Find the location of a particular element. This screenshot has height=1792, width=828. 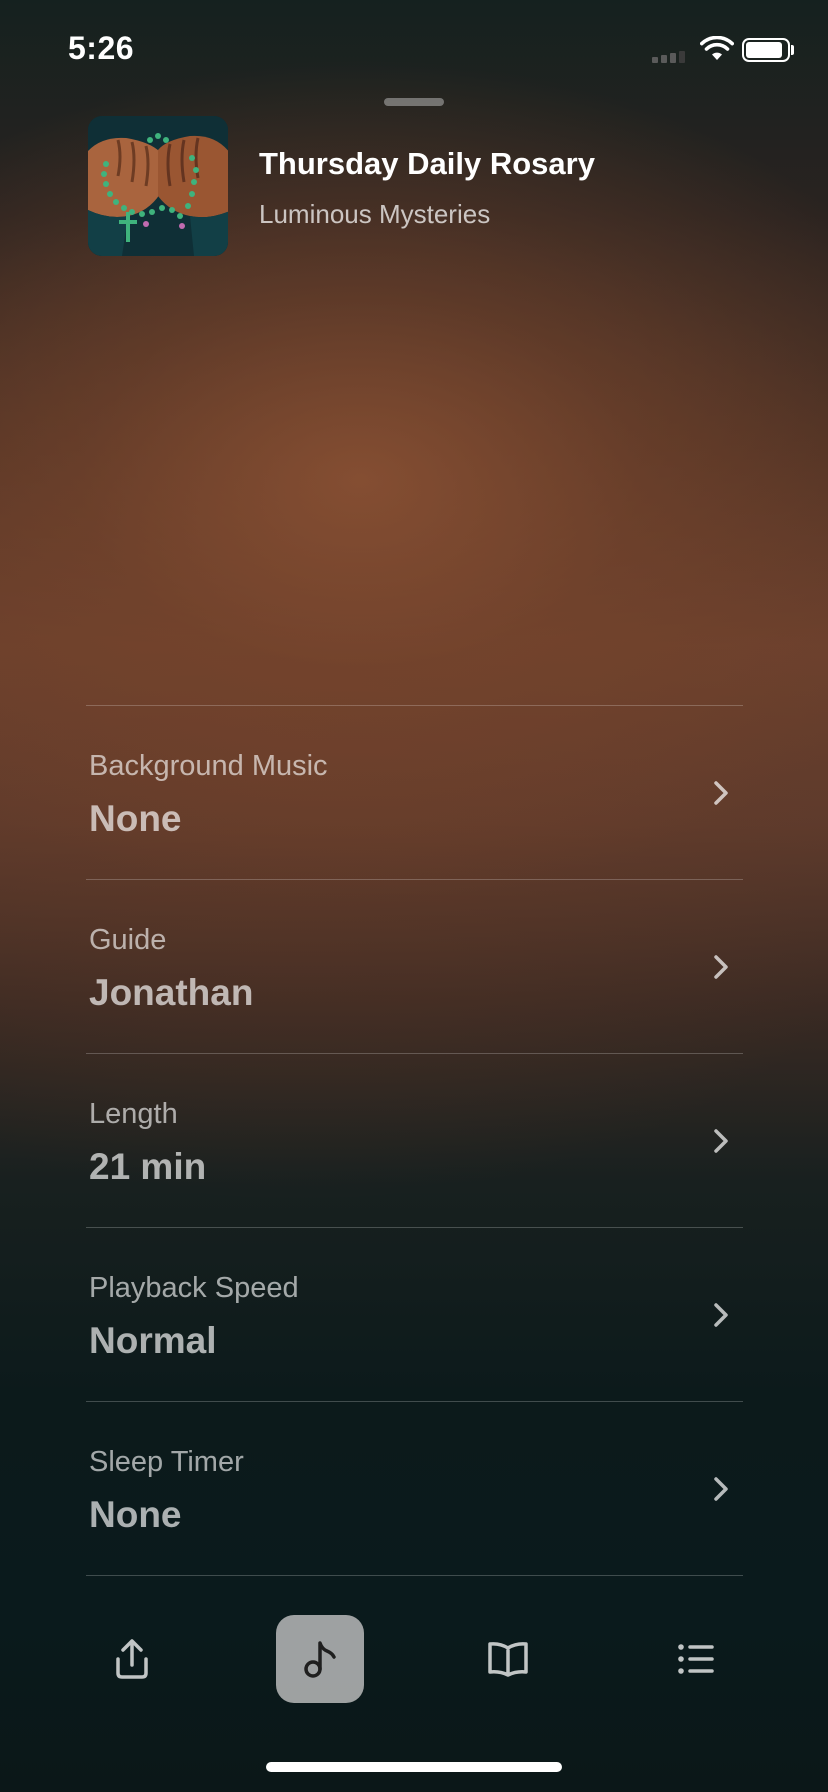

home-indicator is located at coordinates (414, 1767).